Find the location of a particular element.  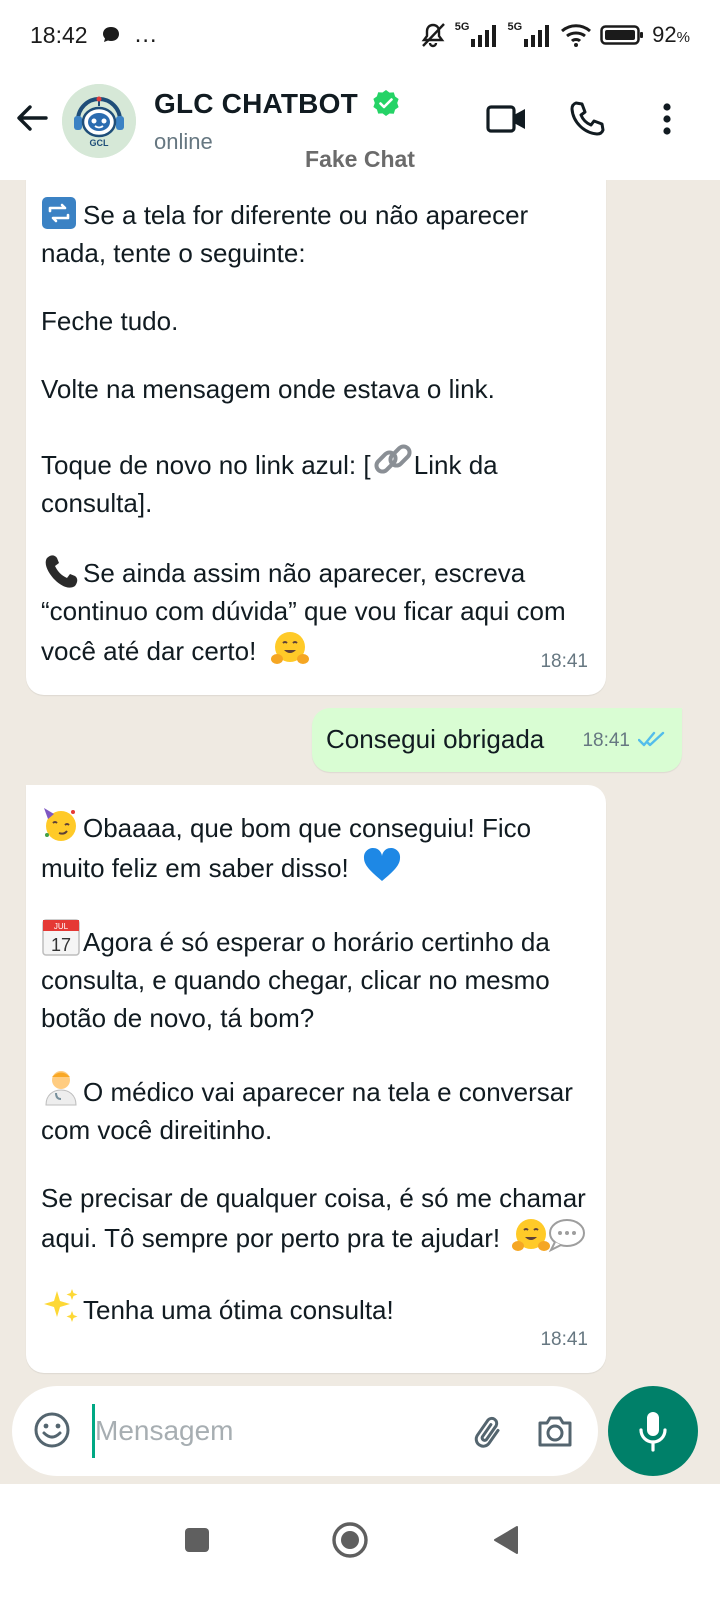

telephone-icon is located at coordinates (59, 570).